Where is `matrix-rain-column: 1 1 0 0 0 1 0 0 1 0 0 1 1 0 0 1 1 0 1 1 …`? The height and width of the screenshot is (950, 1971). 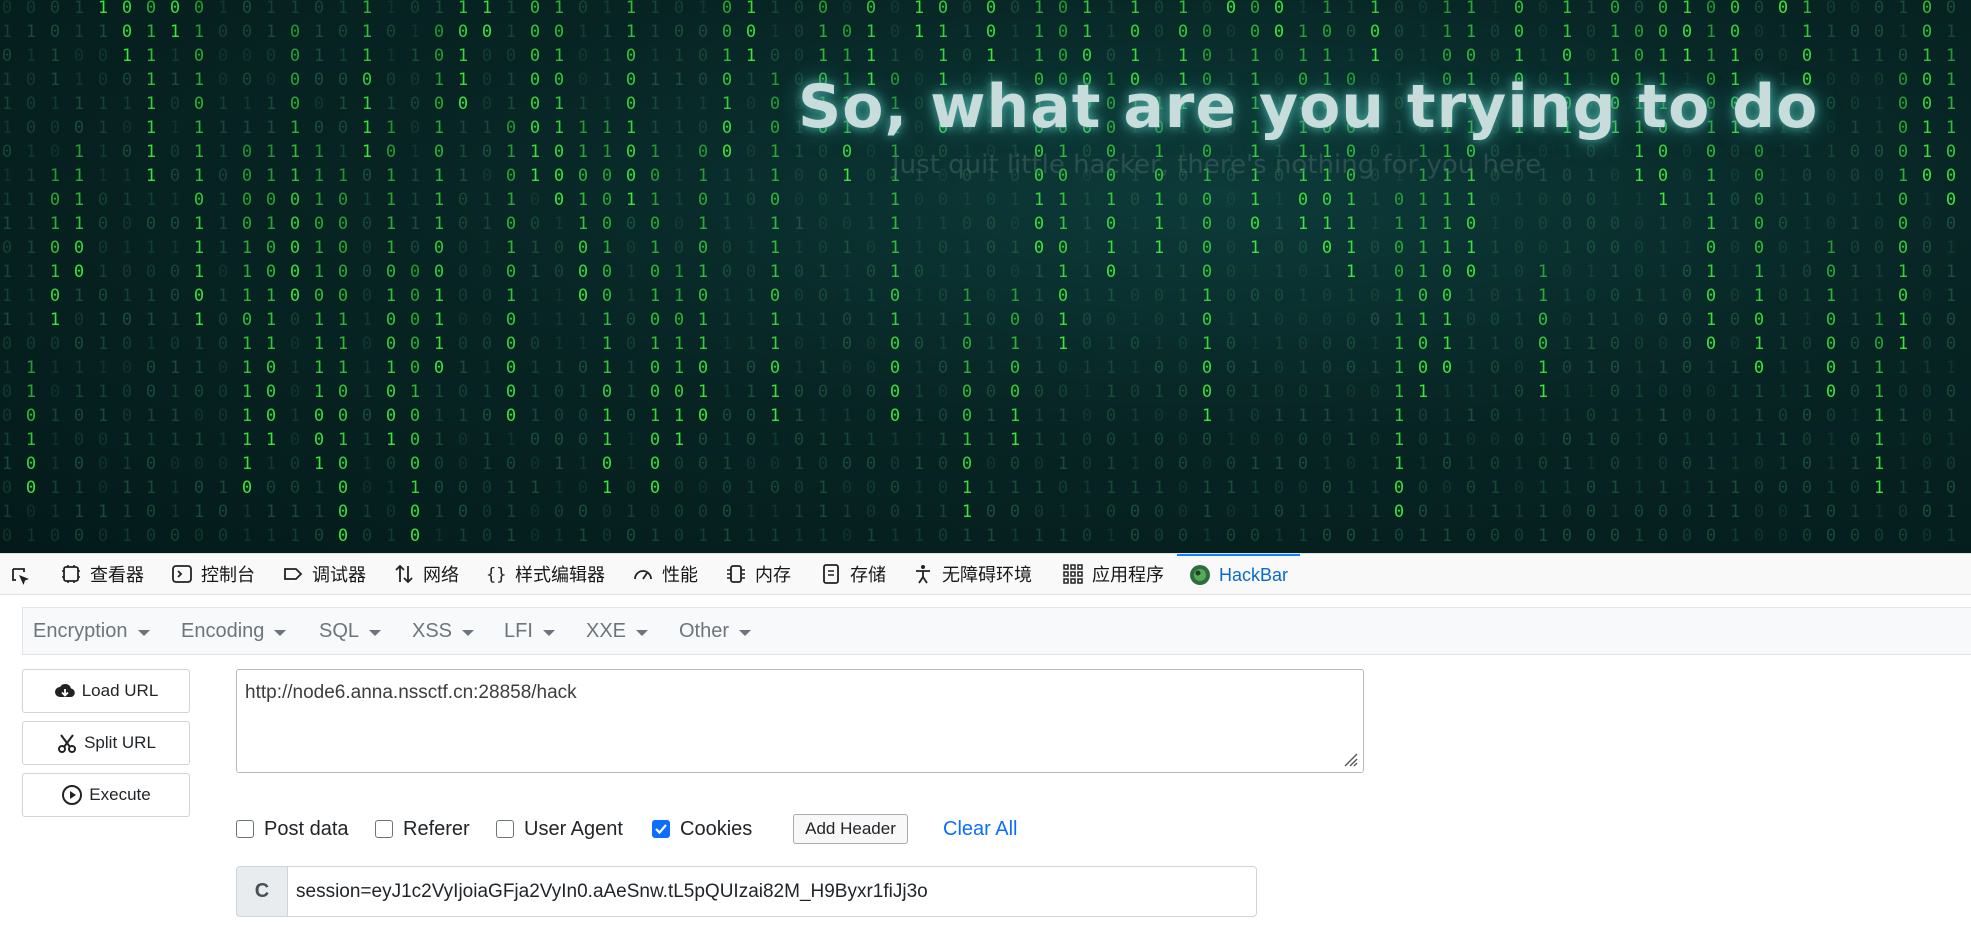 matrix-rain-column: 1 1 0 0 0 1 0 0 1 0 0 1 1 0 0 1 1 0 1 1 … is located at coordinates (631, 273).